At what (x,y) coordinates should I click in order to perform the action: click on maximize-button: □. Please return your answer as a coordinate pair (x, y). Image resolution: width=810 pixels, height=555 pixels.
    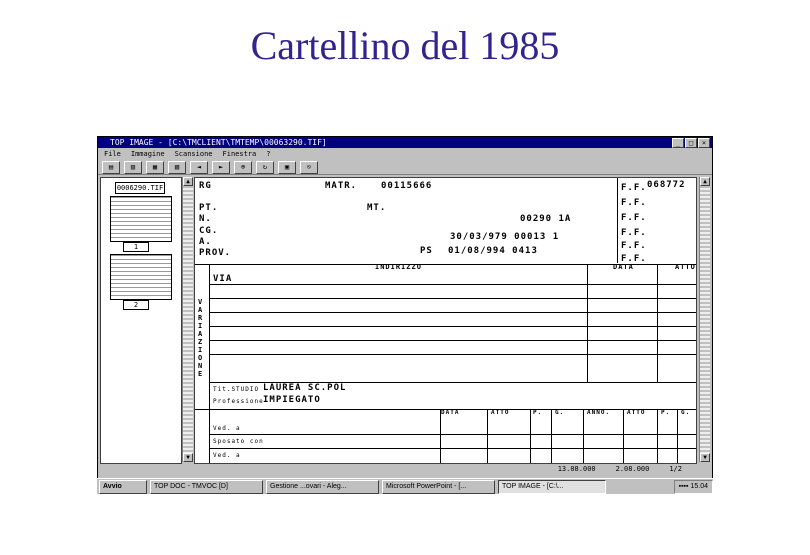
    Looking at the image, I should click on (691, 143).